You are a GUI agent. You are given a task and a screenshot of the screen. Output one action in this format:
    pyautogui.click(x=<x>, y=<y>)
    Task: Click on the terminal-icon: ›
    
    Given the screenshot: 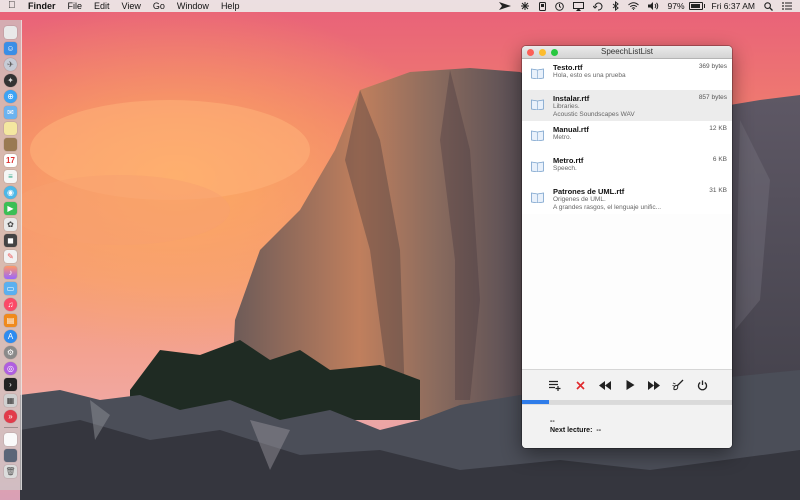 What is the action you would take?
    pyautogui.click(x=10, y=384)
    